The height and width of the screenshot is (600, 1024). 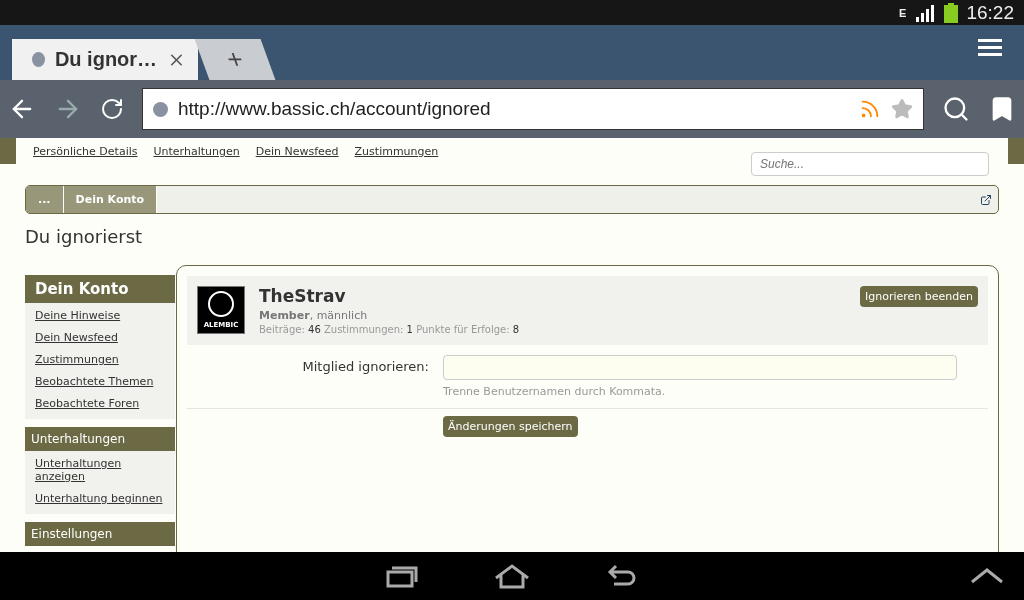 I want to click on caret-icon, so click(x=987, y=575).